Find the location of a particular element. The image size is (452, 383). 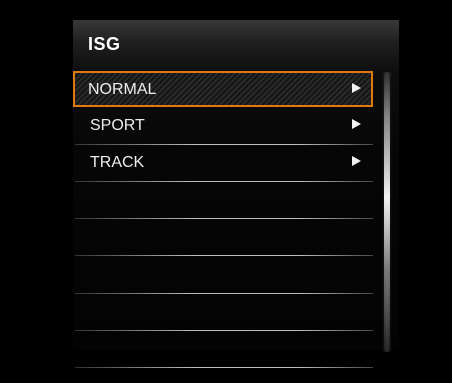

menu-item-label: SPORT is located at coordinates (117, 125).